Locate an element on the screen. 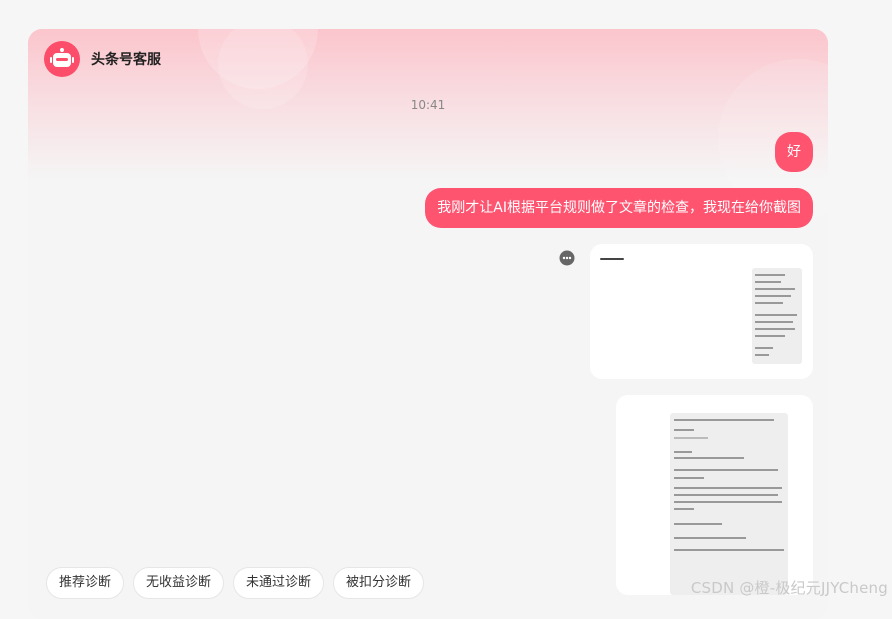  watermark: CSDN @橙-极纪元JJYCheng is located at coordinates (789, 588).